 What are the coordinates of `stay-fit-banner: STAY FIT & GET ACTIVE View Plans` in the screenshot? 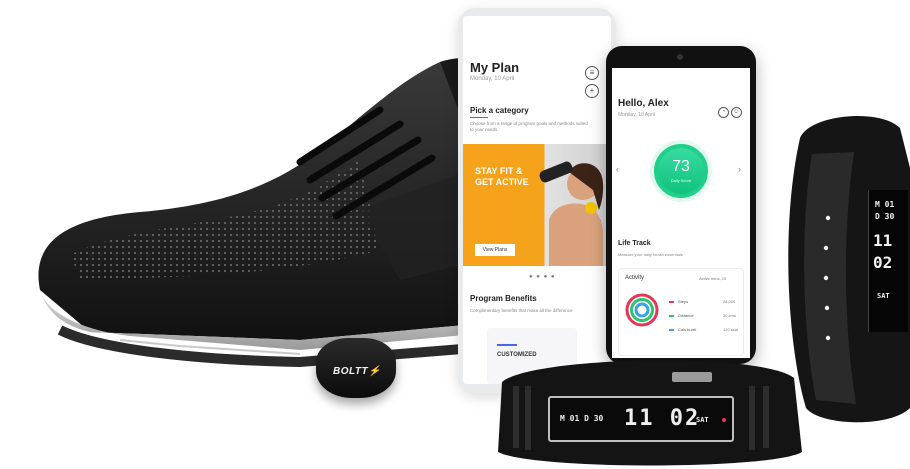 It's located at (537, 205).